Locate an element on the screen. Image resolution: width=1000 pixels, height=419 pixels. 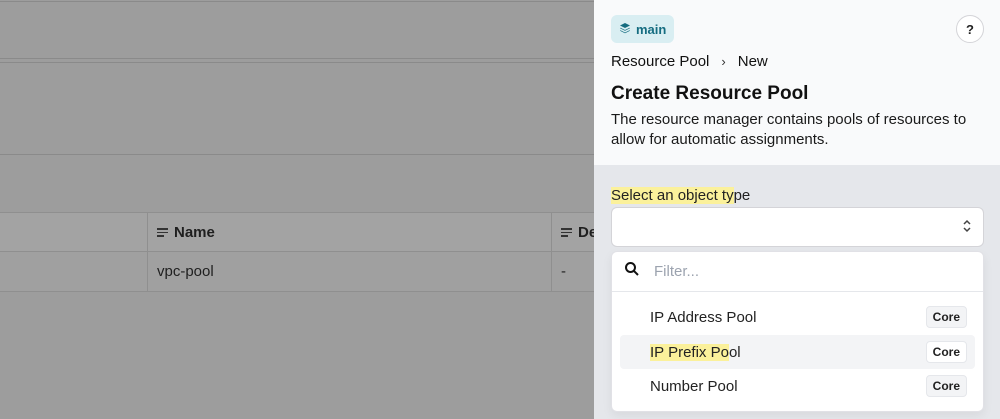
filter-row is located at coordinates (797, 272).